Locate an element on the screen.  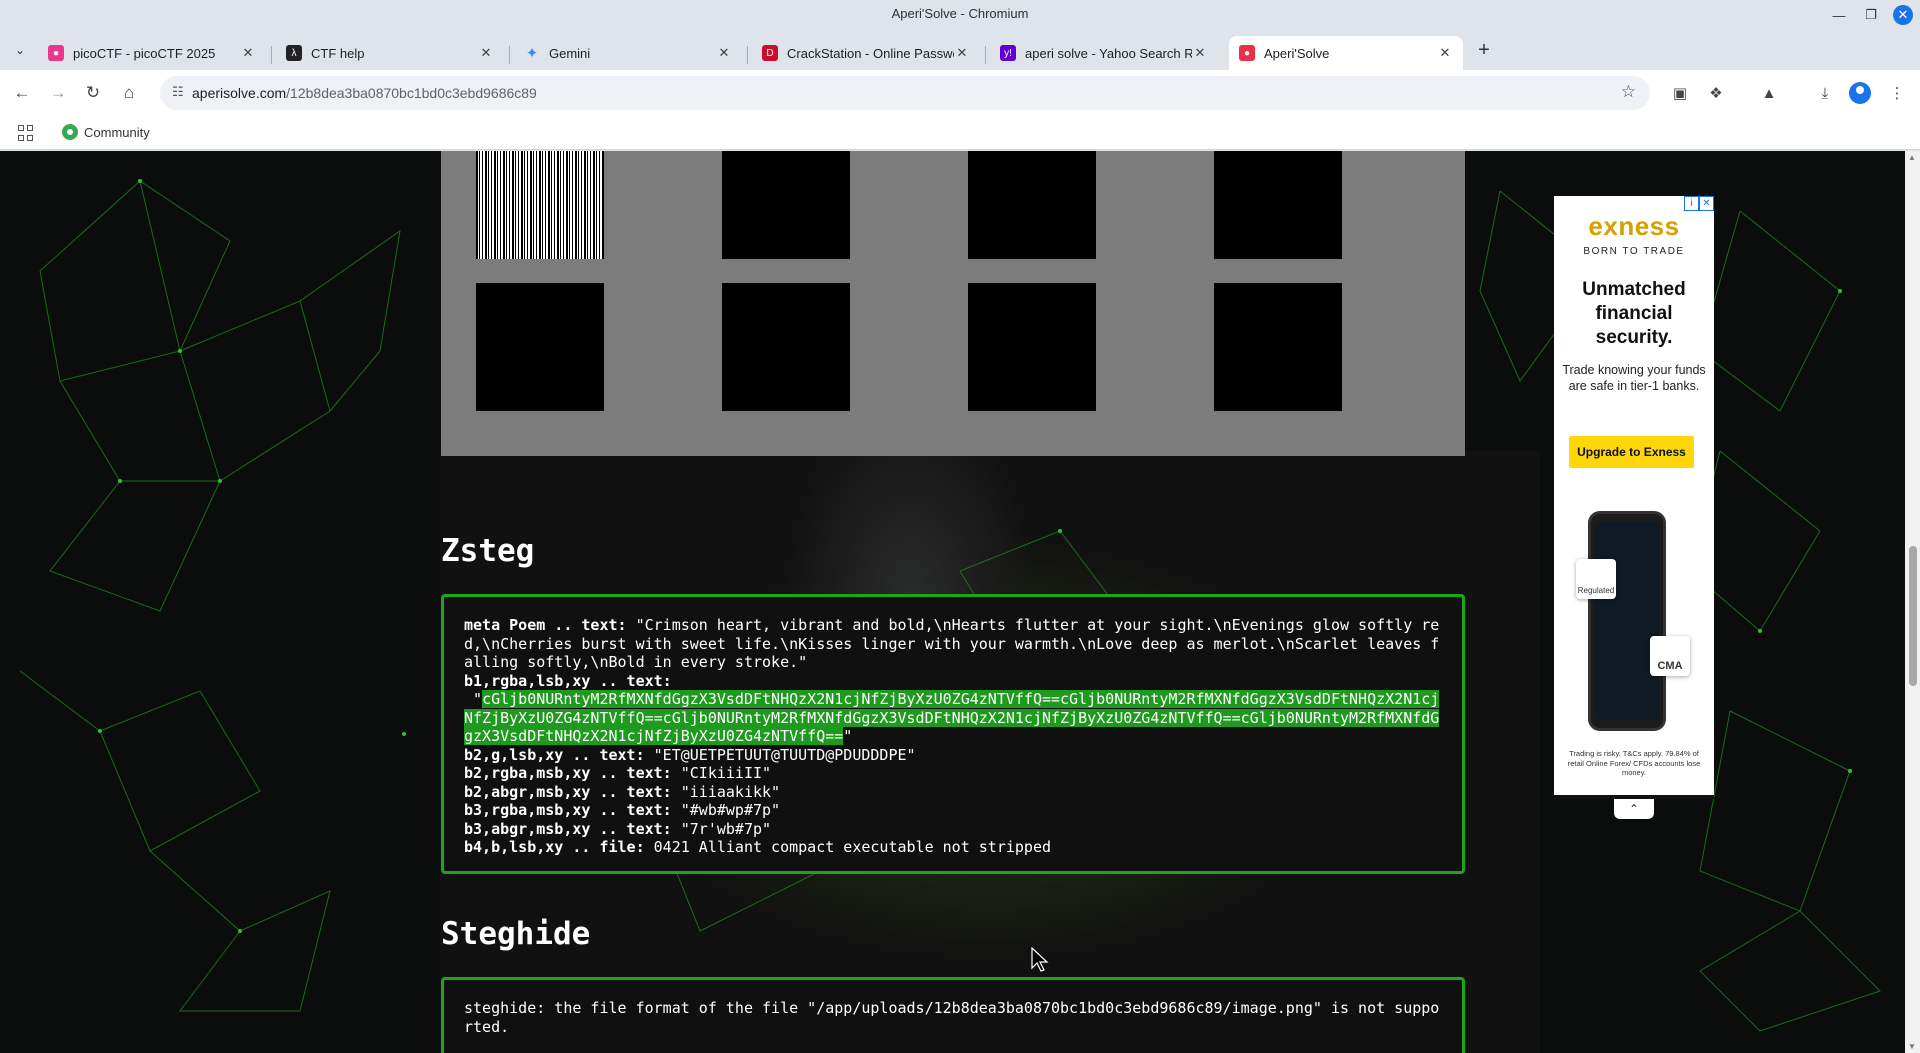
yahoo-favicon-icon: y! is located at coordinates (1008, 53).